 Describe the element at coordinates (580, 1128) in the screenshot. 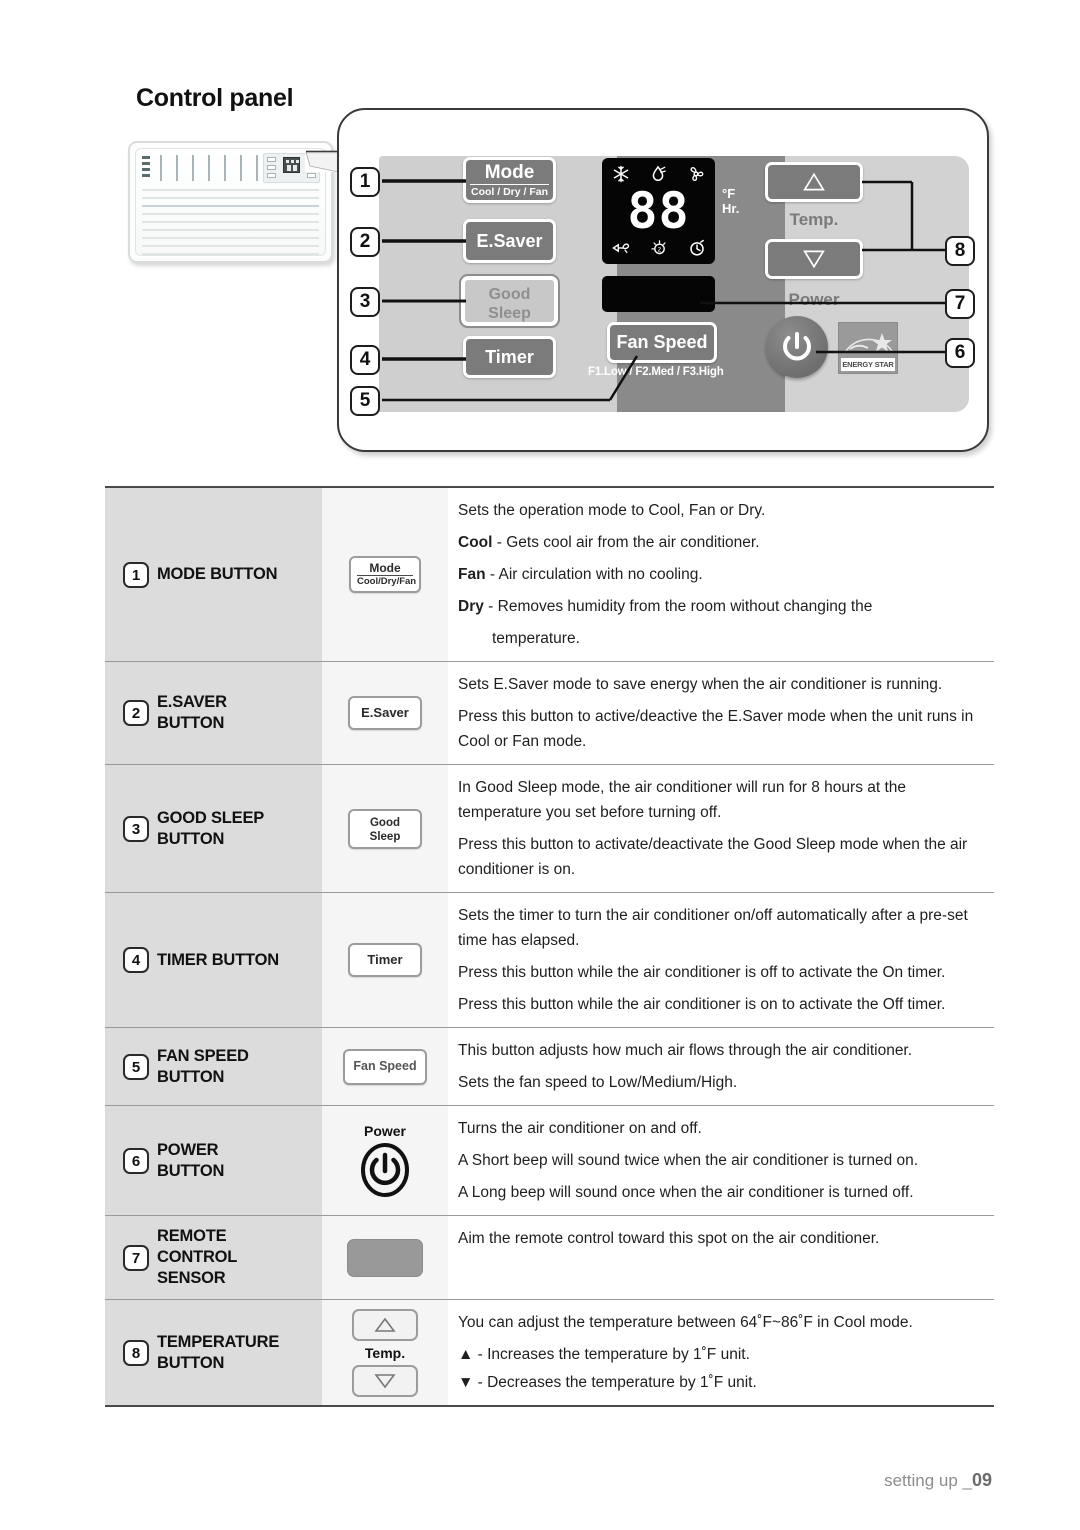

I see `desc-line: Turns the air conditioner on and off.` at that location.